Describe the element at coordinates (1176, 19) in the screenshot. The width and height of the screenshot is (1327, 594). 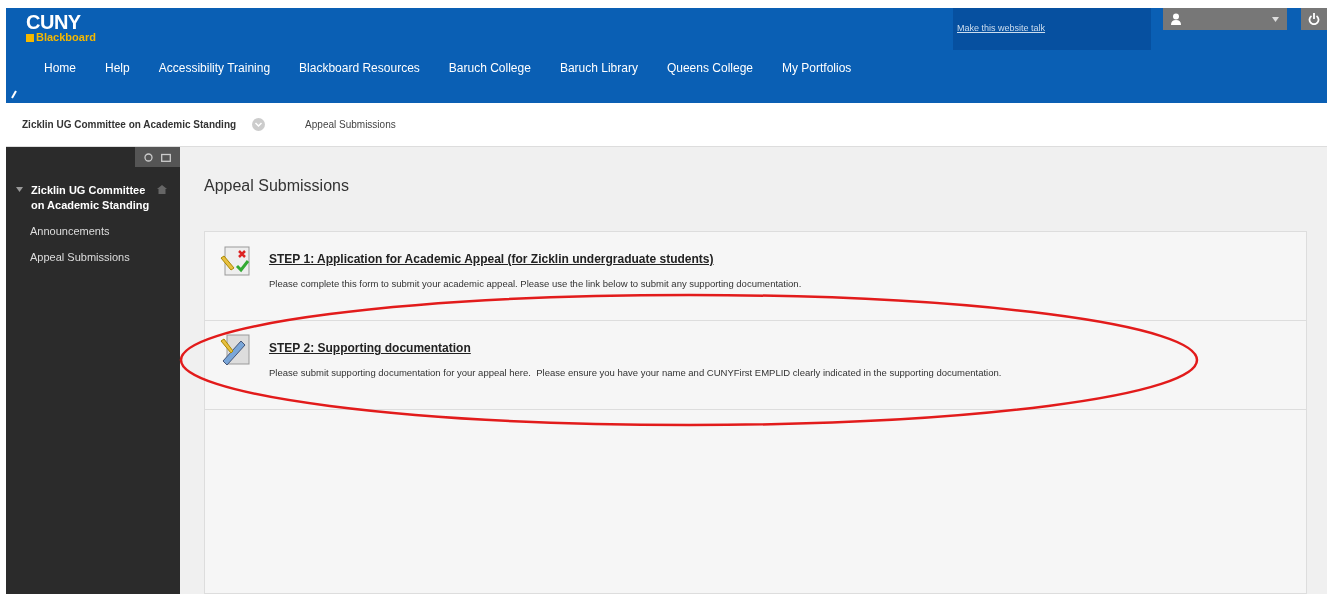
I see `user-icon` at that location.